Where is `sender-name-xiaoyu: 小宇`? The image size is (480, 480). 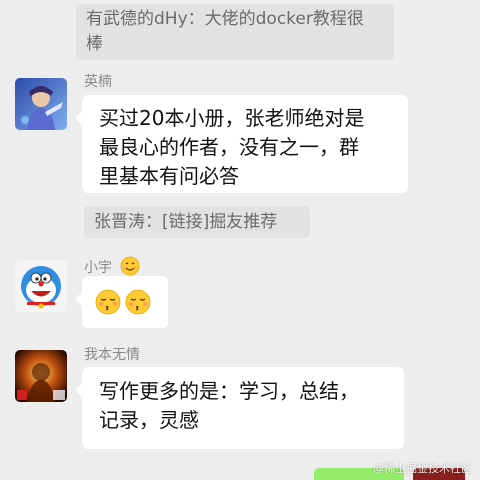 sender-name-xiaoyu: 小宇 is located at coordinates (112, 266).